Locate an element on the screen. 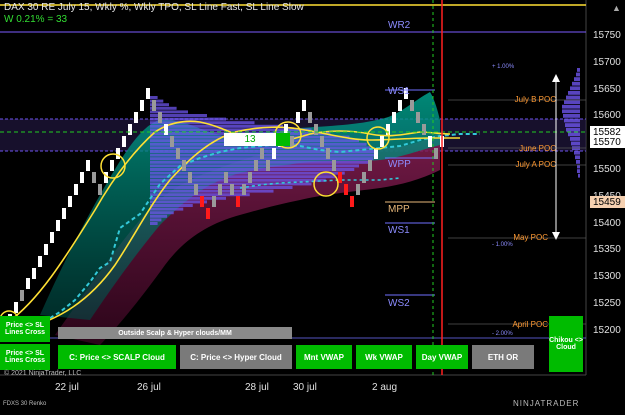 The height and width of the screenshot is (415, 625). minus-two-percent-label: - 2.00% is located at coordinates (502, 334).